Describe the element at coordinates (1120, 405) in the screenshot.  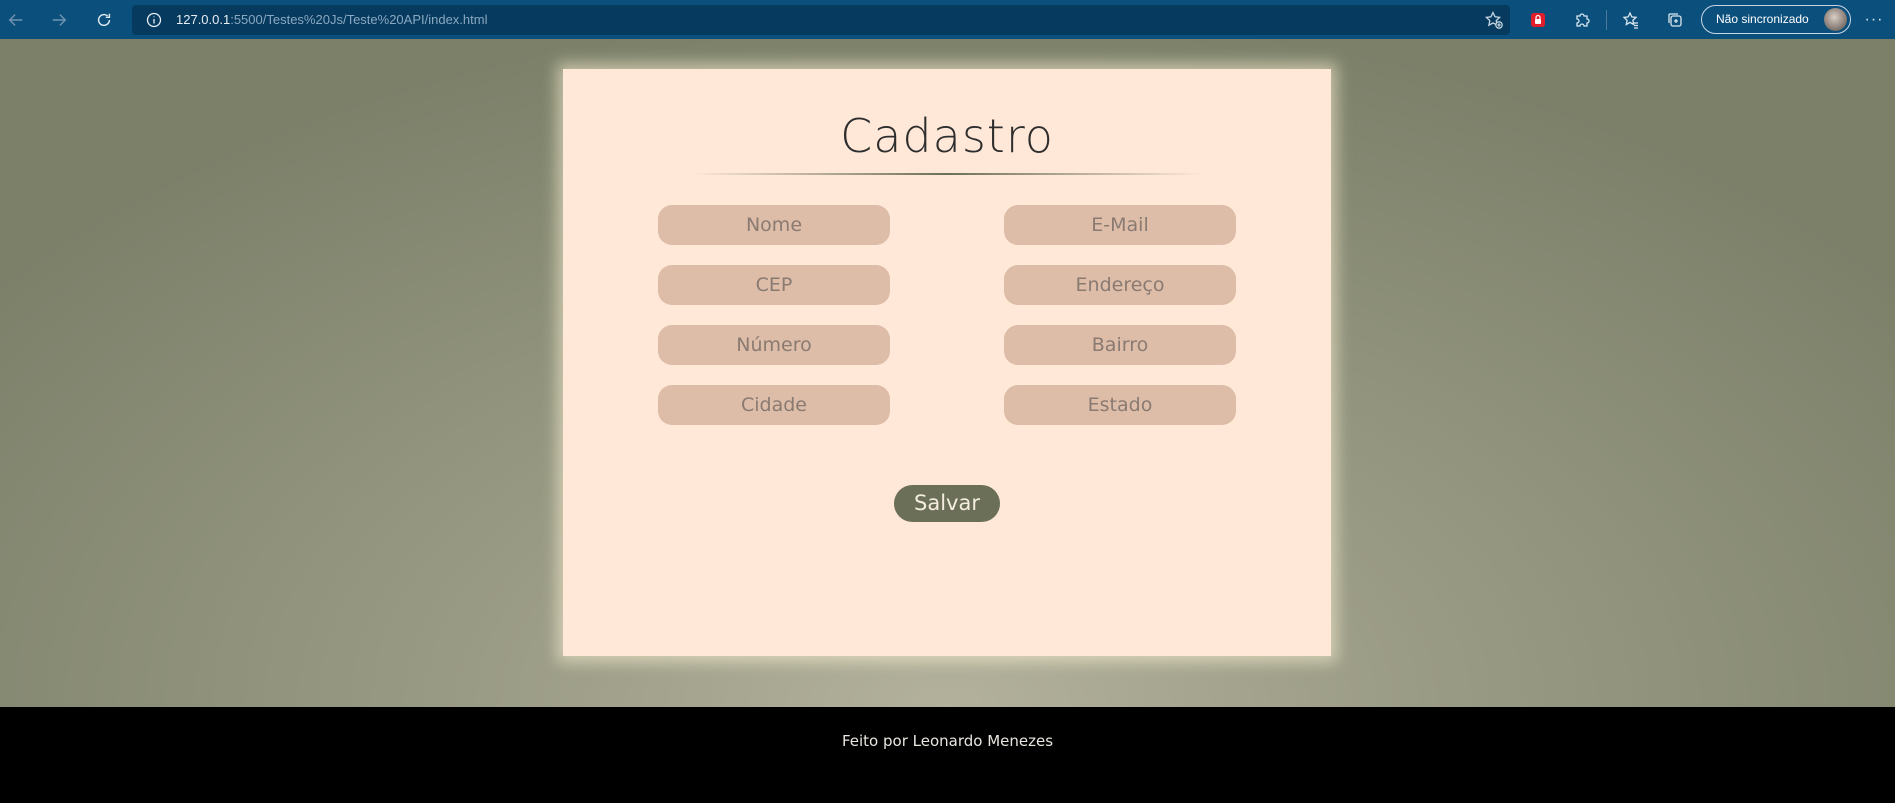
I see `estado-input` at that location.